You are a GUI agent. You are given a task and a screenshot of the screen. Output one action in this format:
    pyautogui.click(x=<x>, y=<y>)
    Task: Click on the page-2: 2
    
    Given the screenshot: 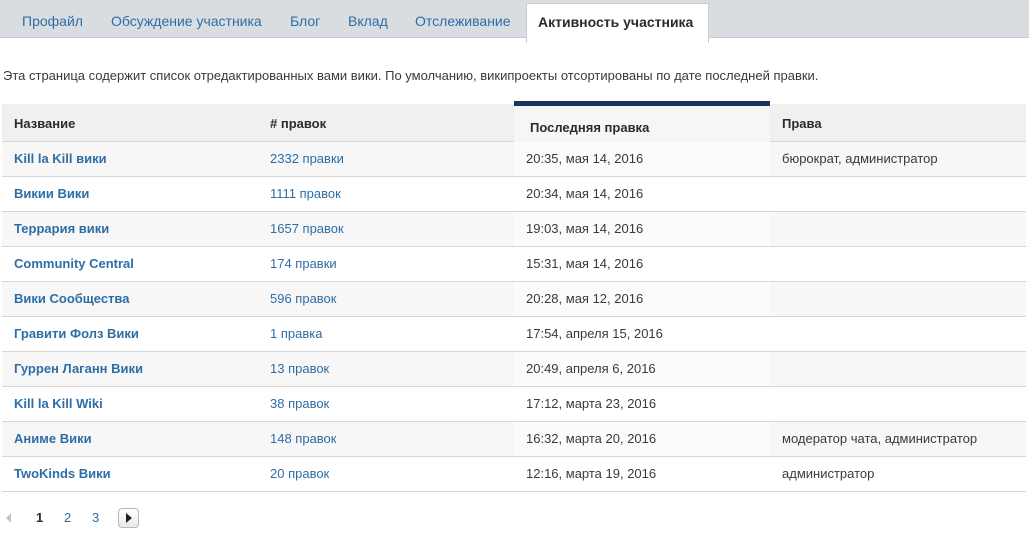 What is the action you would take?
    pyautogui.click(x=67, y=517)
    